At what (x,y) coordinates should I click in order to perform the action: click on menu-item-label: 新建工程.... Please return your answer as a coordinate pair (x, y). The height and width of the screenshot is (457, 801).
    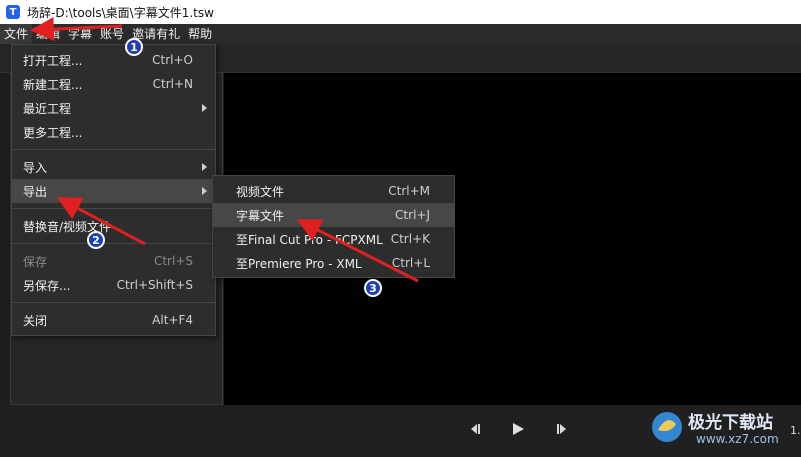
    Looking at the image, I should click on (53, 84).